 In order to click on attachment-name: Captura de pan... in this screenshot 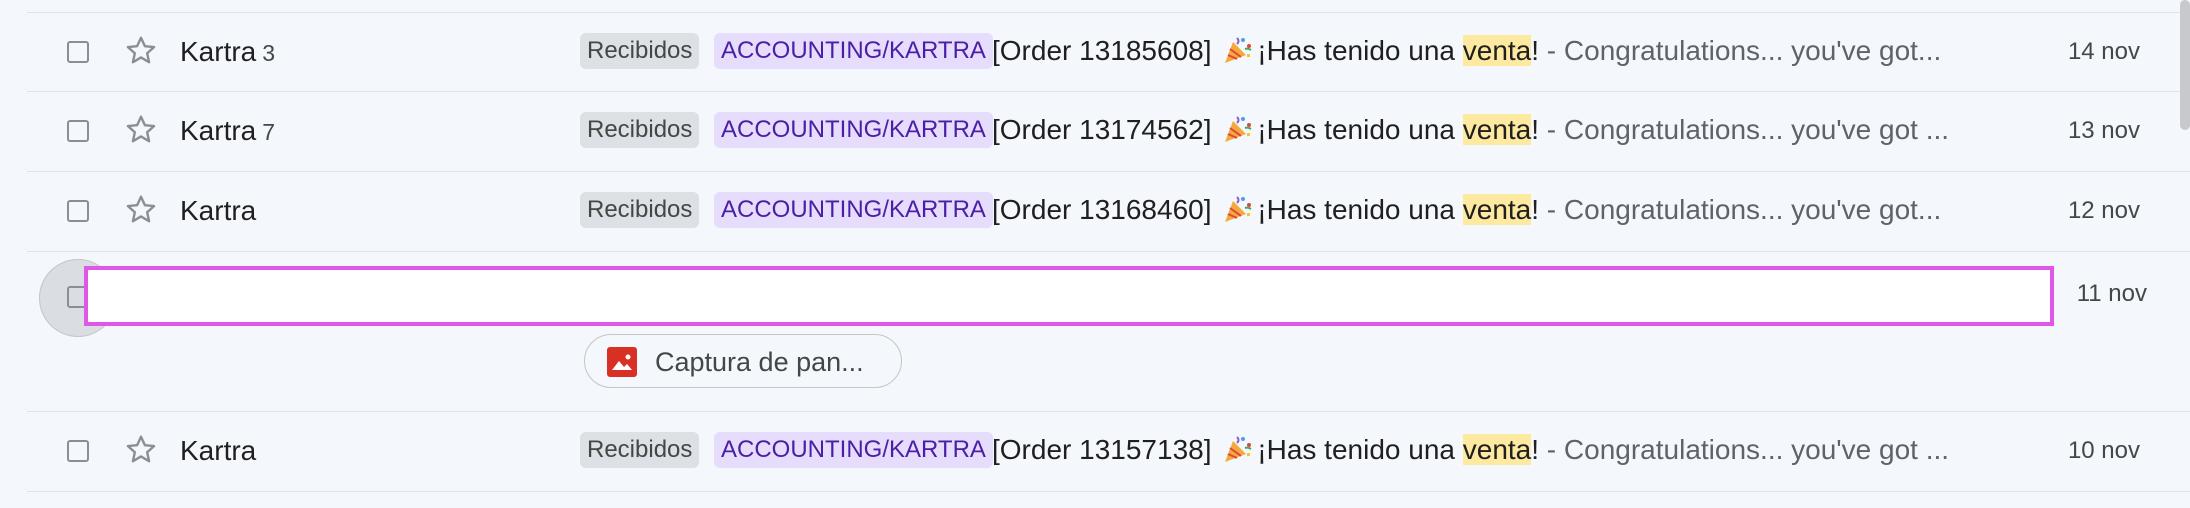, I will do `click(759, 362)`.